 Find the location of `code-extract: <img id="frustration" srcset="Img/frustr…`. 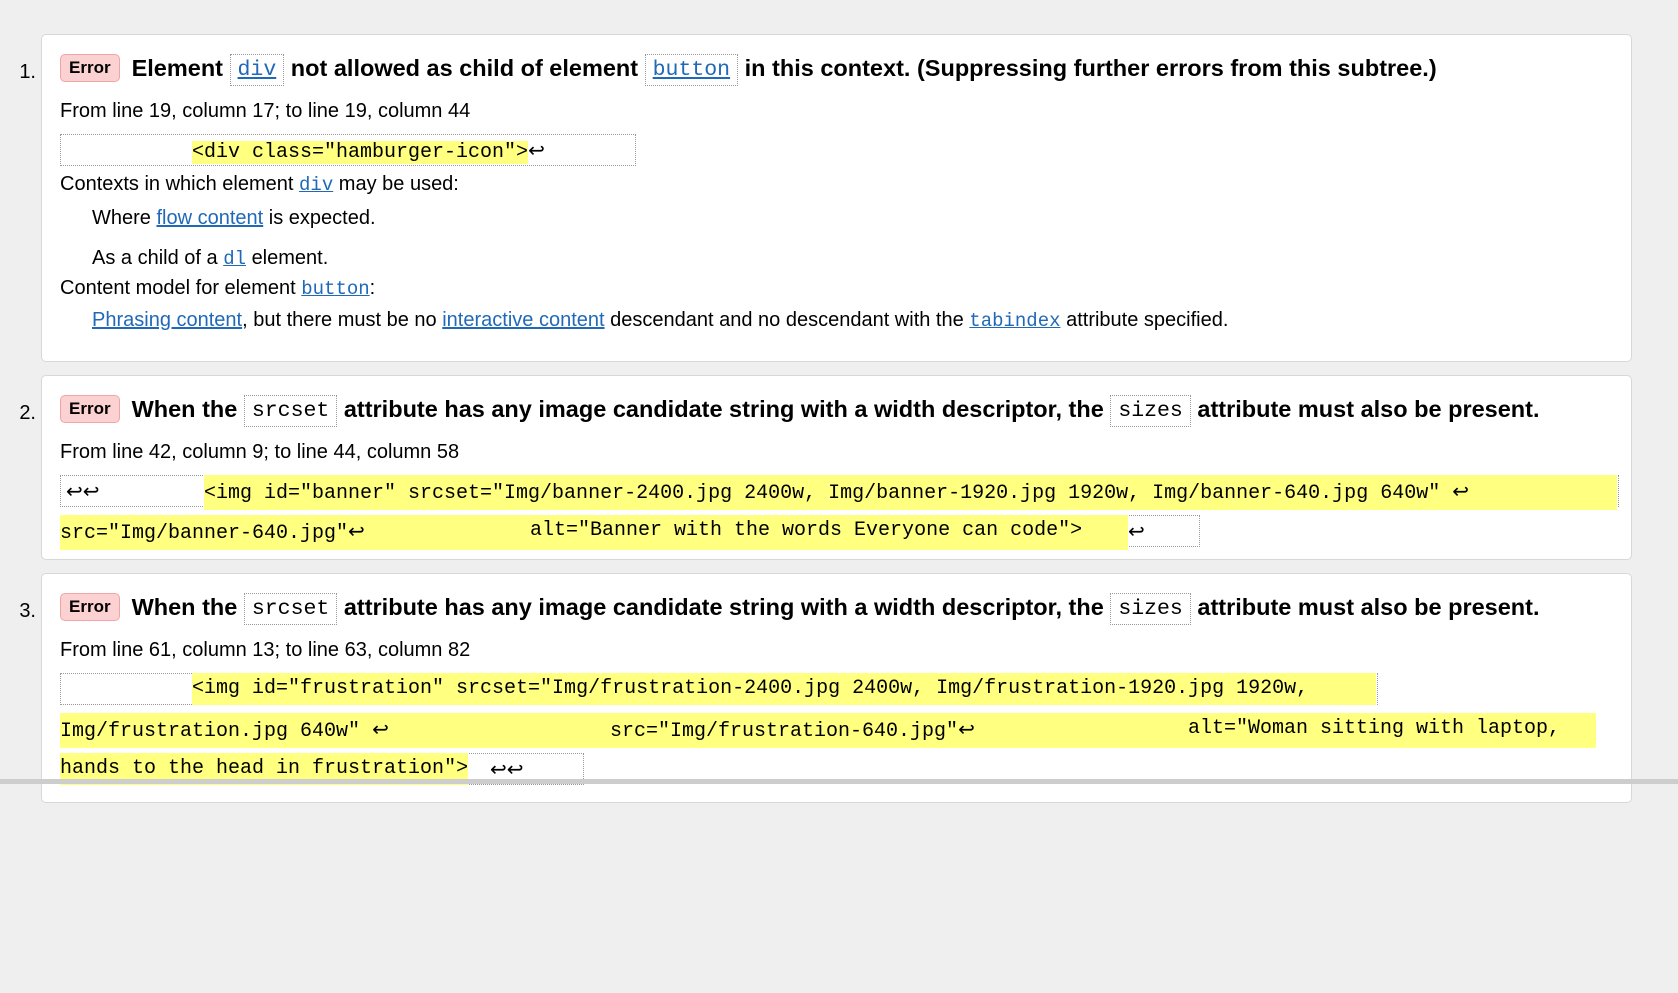

code-extract: <img id="frustration" srcset="Img/frustr… is located at coordinates (840, 729).